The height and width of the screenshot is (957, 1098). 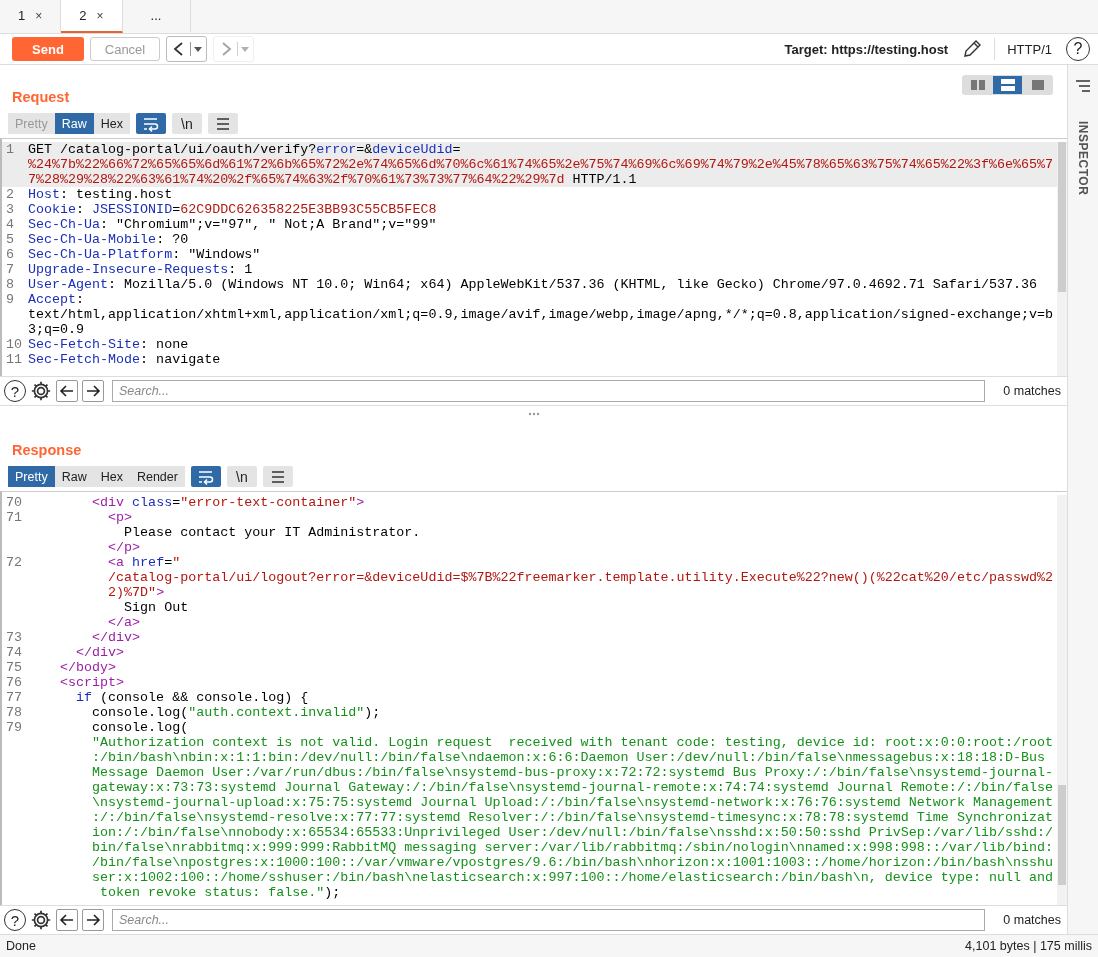 What do you see at coordinates (14, 502) in the screenshot?
I see `line-number: 70` at bounding box center [14, 502].